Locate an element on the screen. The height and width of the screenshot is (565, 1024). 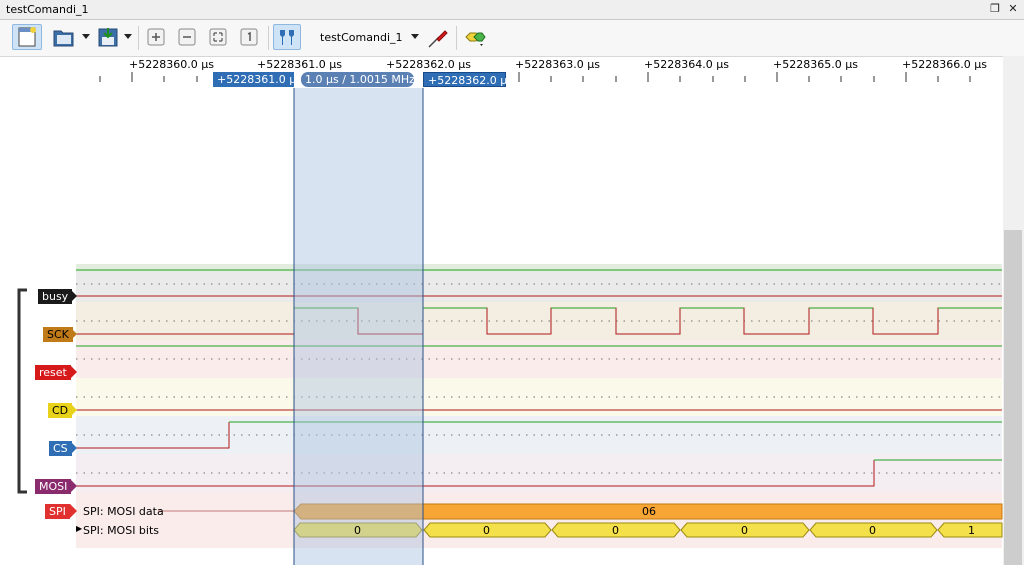
row-bg-busy is located at coordinates (539, 287).